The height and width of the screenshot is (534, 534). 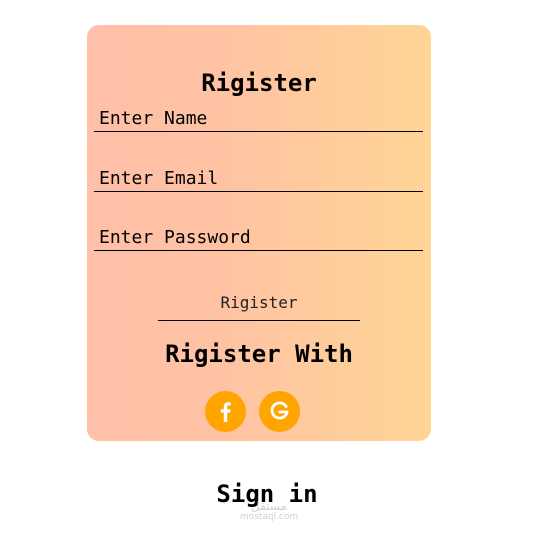 I want to click on facebook-icon, so click(x=225, y=412).